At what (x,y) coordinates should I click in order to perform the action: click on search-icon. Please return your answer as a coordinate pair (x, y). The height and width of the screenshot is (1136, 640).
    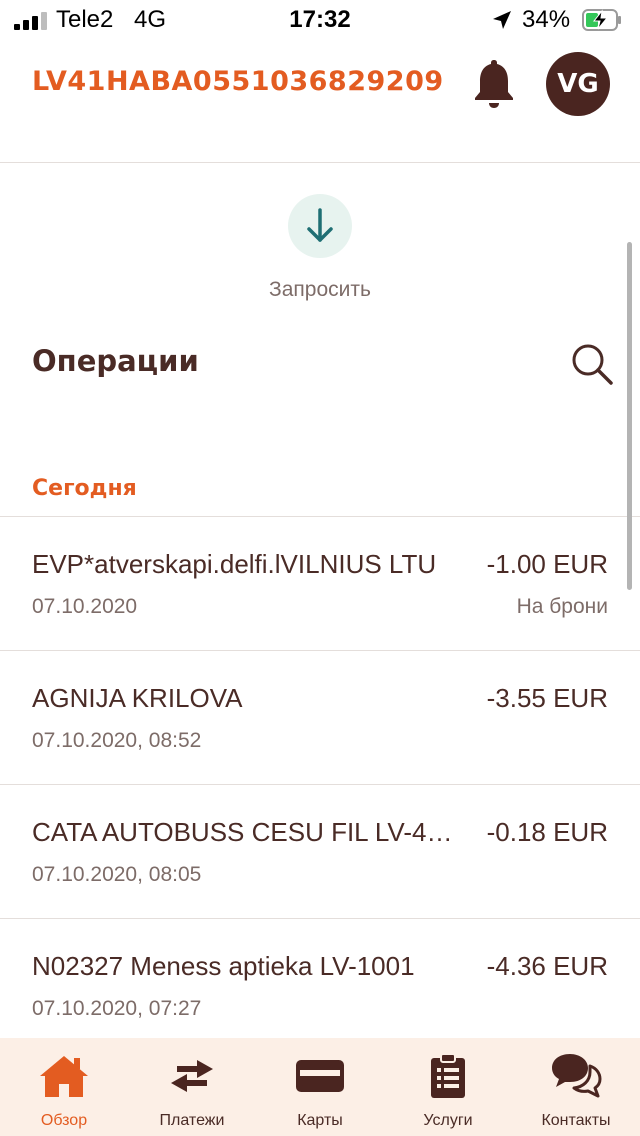
    Looking at the image, I should click on (592, 364).